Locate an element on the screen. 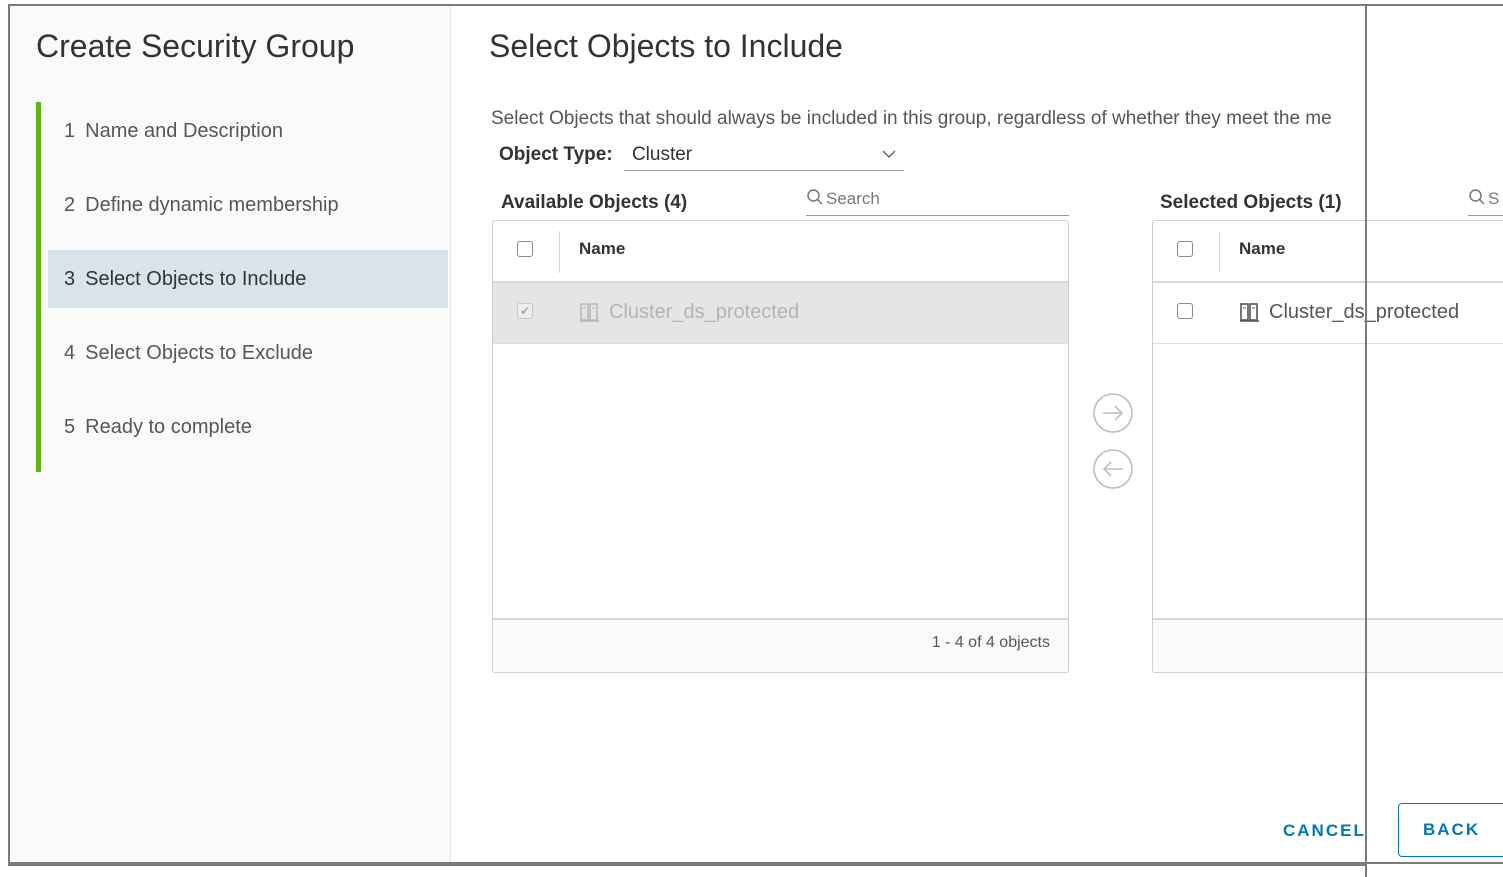 The image size is (1503, 877). object-type-row: Object Type: Cluster is located at coordinates (701, 157).